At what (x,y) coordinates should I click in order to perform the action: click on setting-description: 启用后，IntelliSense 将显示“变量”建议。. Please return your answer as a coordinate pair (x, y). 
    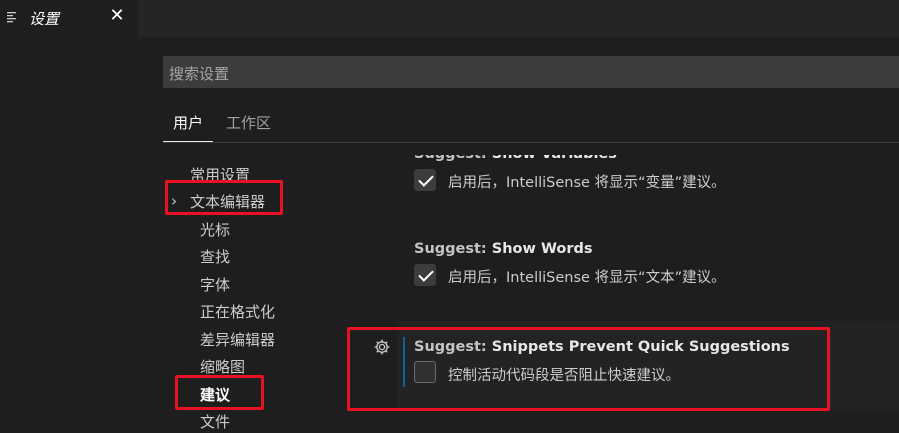
    Looking at the image, I should click on (587, 183).